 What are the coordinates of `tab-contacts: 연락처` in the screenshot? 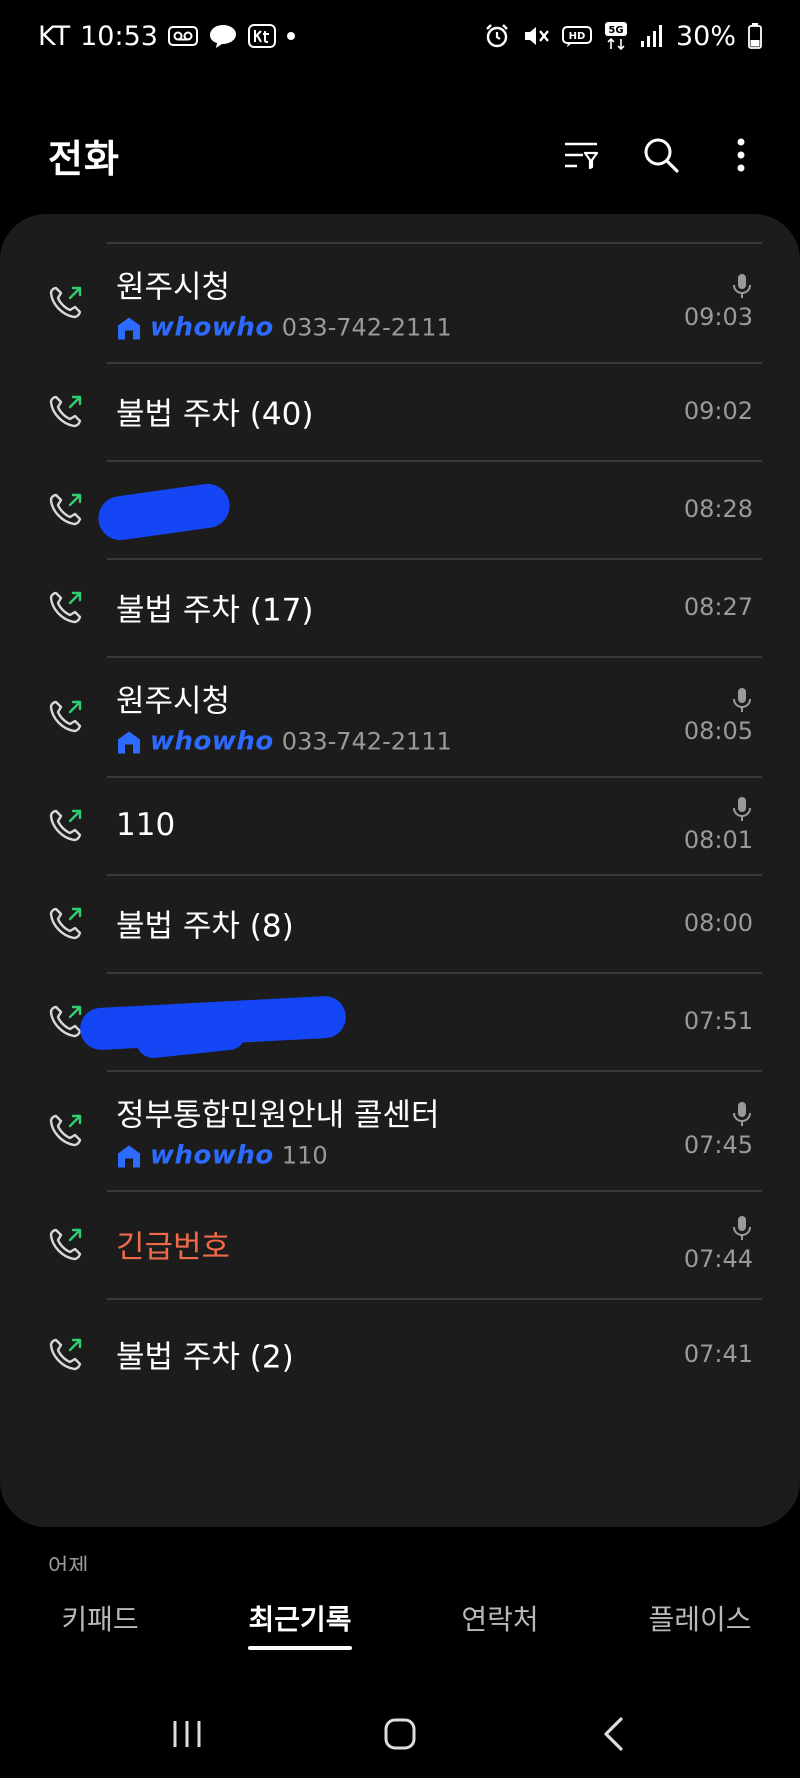 It's located at (500, 1628).